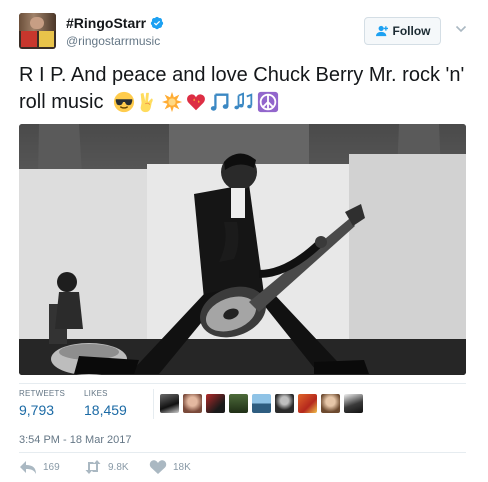 This screenshot has height=482, width=488. I want to click on display-name: #RingoStarr, so click(106, 23).